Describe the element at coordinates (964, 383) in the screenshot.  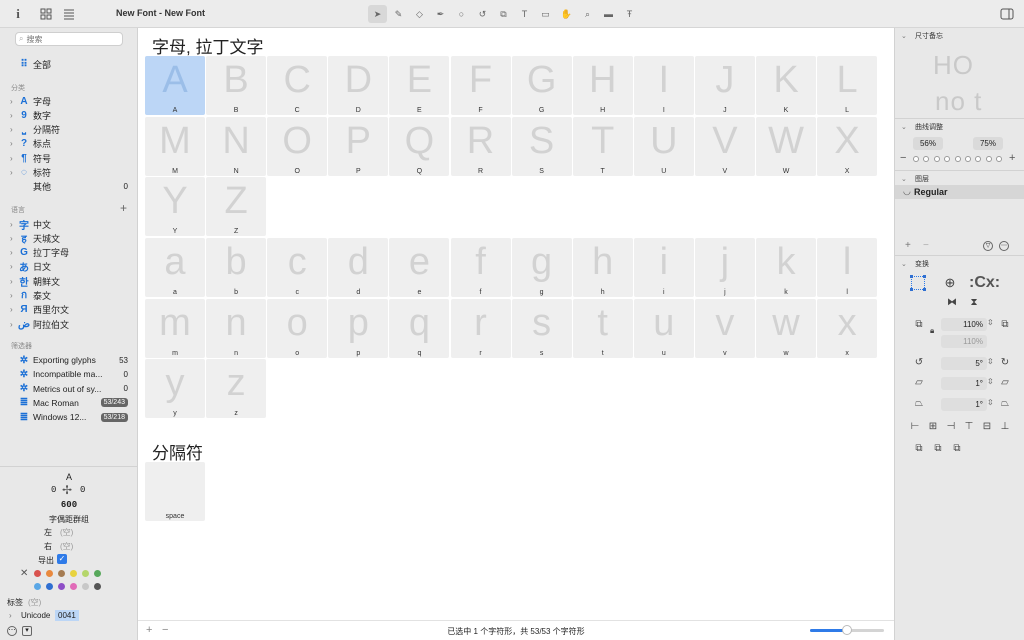
I see `slant-x-field: 1°` at that location.